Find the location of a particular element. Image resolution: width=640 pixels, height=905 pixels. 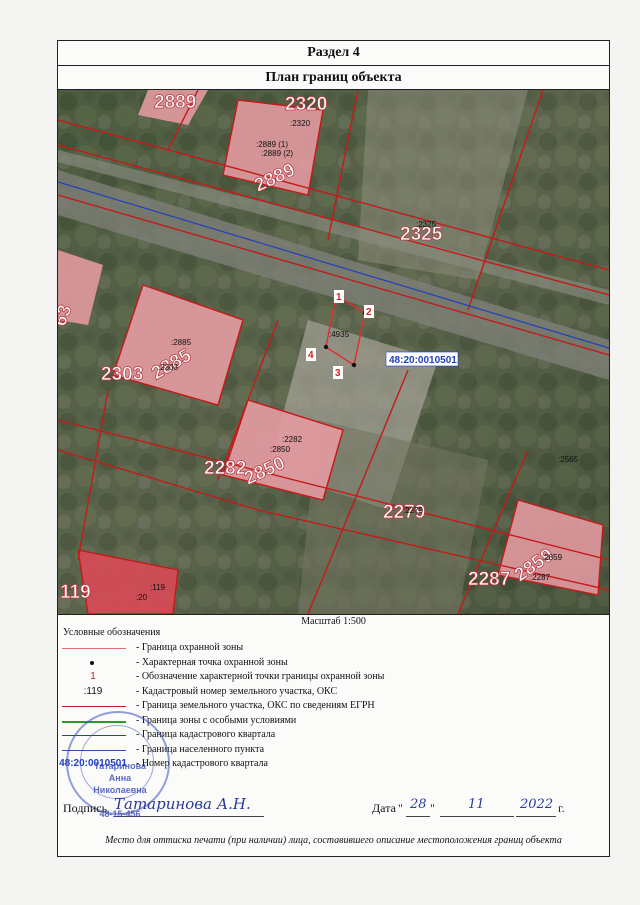

date-day: 28 is located at coordinates (418, 804).